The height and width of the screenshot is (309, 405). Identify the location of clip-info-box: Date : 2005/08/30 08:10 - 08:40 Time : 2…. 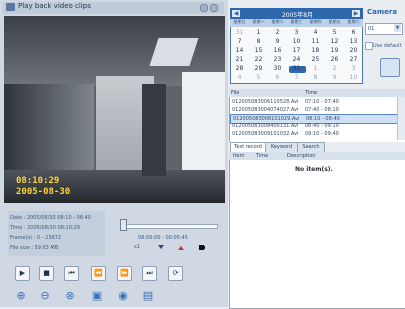
(56, 233).